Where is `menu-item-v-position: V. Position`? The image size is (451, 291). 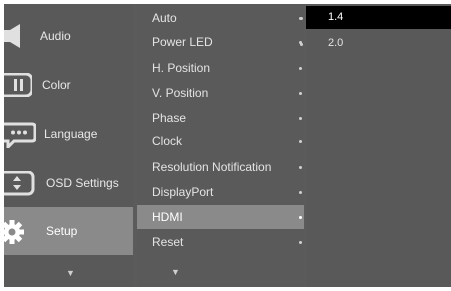 menu-item-v-position: V. Position is located at coordinates (220, 93).